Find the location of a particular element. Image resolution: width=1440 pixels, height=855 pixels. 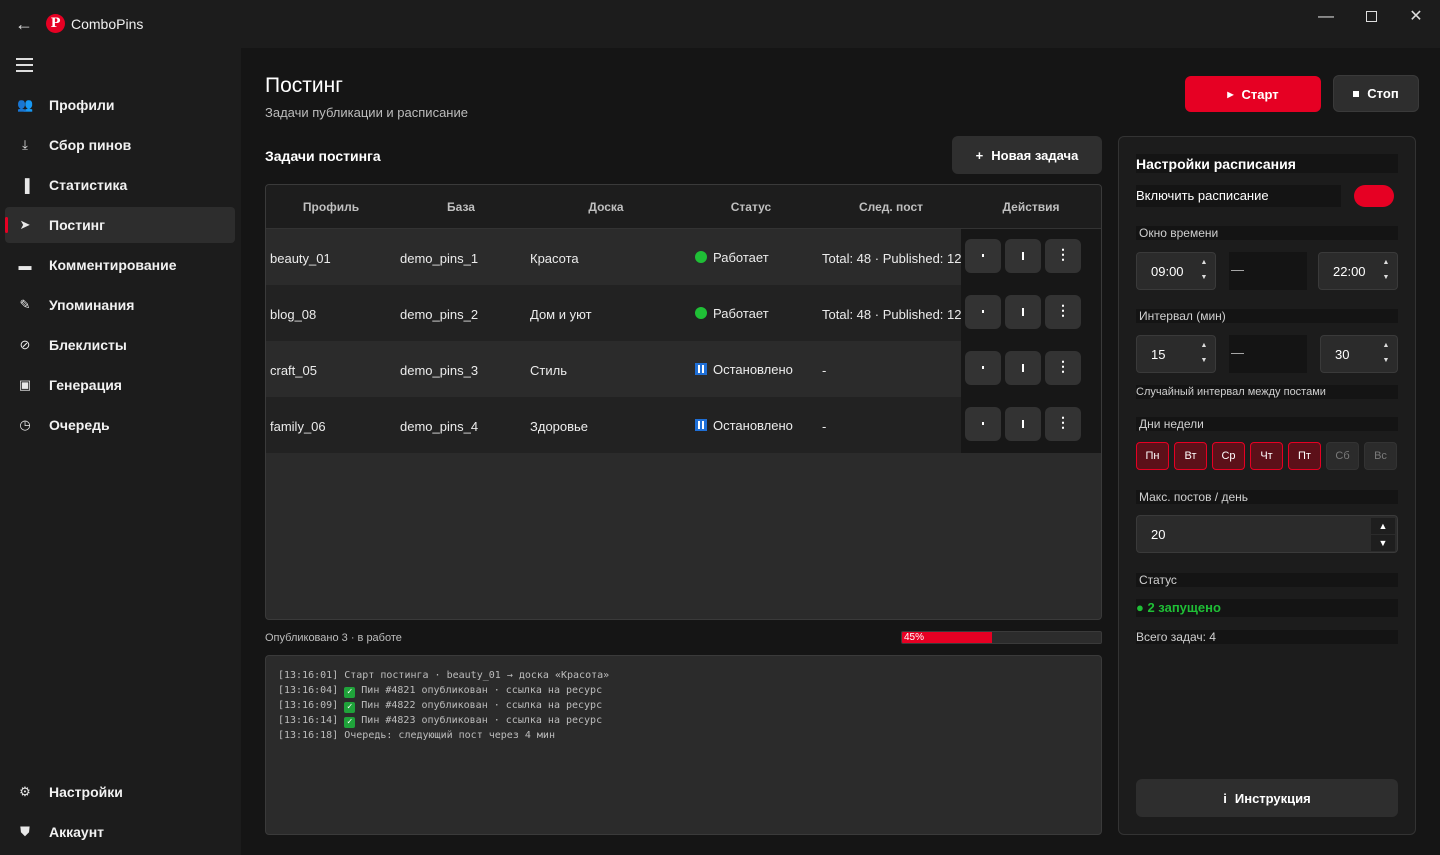

day-wed: Ср is located at coordinates (1228, 456).